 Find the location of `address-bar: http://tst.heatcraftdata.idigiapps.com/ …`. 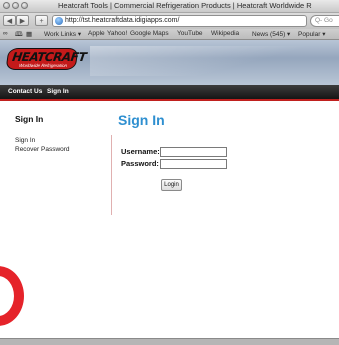

address-bar: http://tst.heatcraftdata.idigiapps.com/ … is located at coordinates (179, 21).